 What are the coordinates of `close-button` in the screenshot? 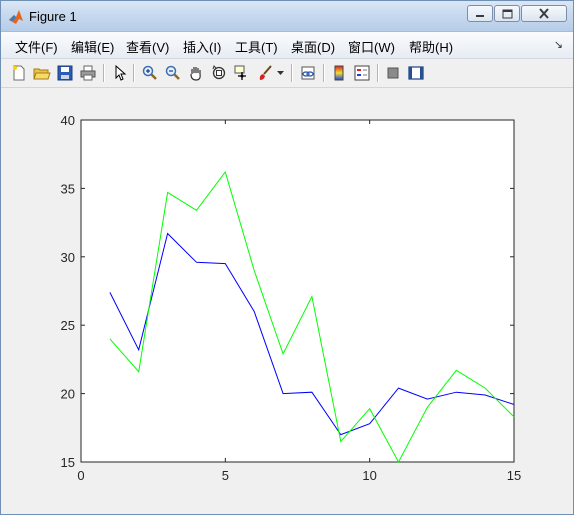 It's located at (544, 13).